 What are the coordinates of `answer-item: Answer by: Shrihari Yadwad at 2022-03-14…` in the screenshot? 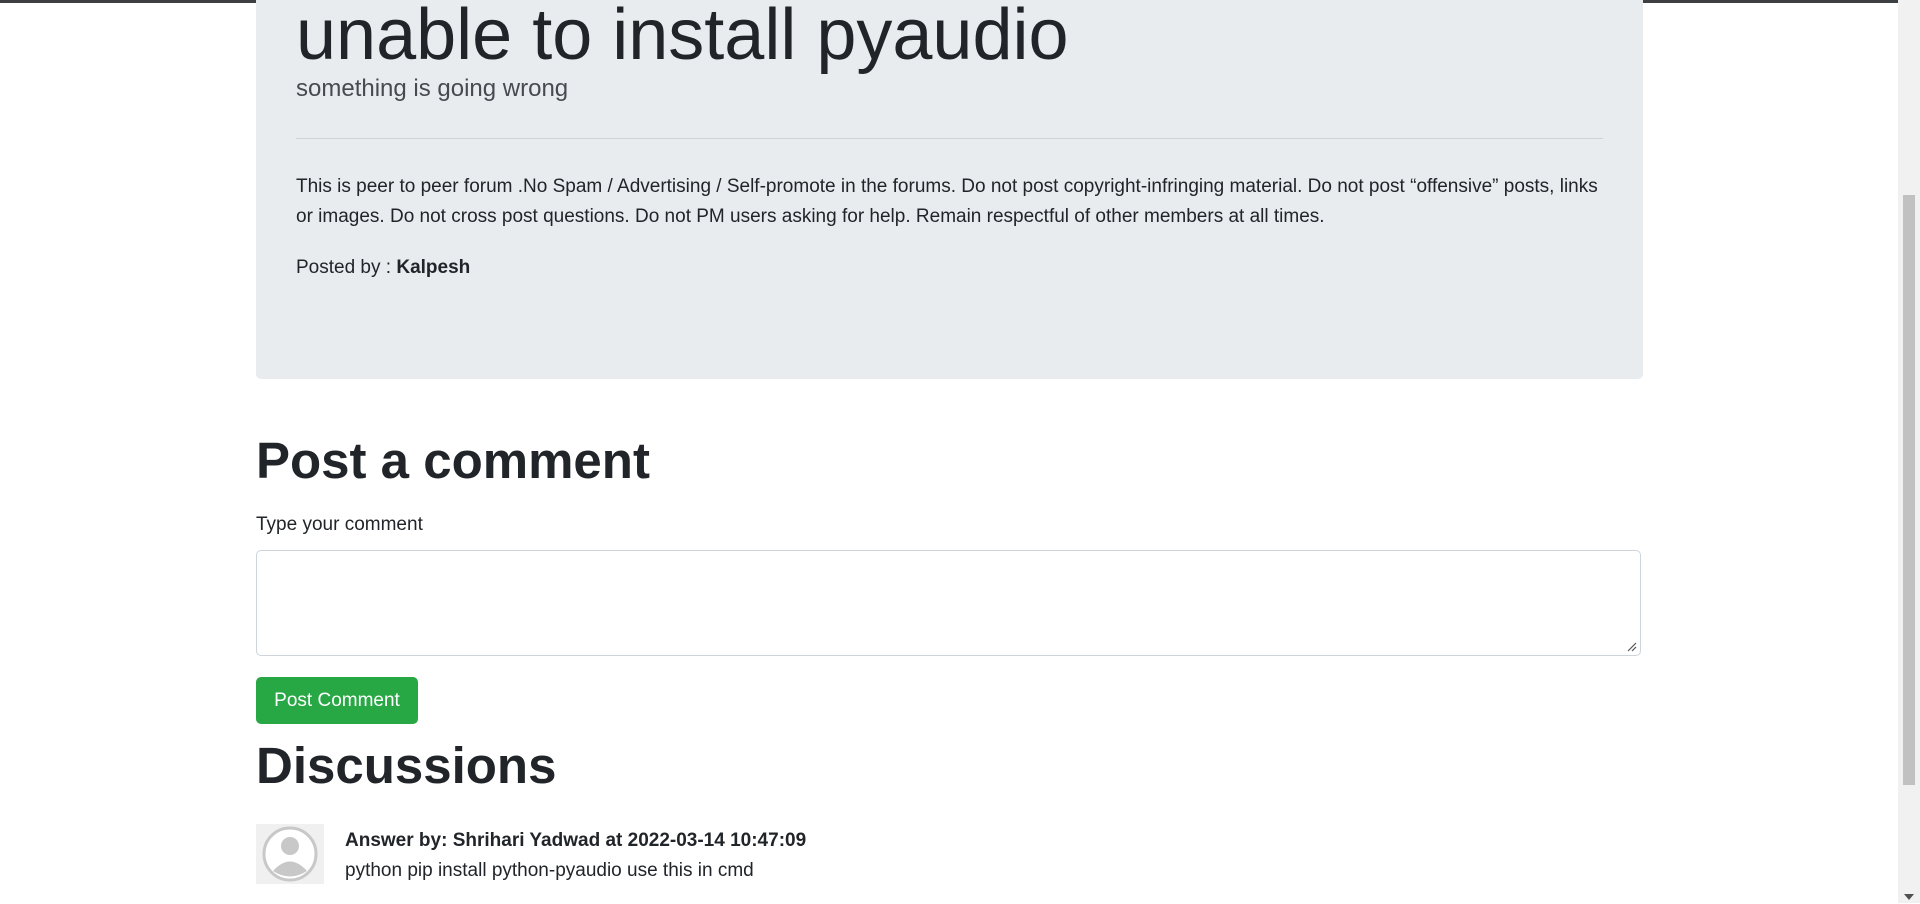 It's located at (949, 864).